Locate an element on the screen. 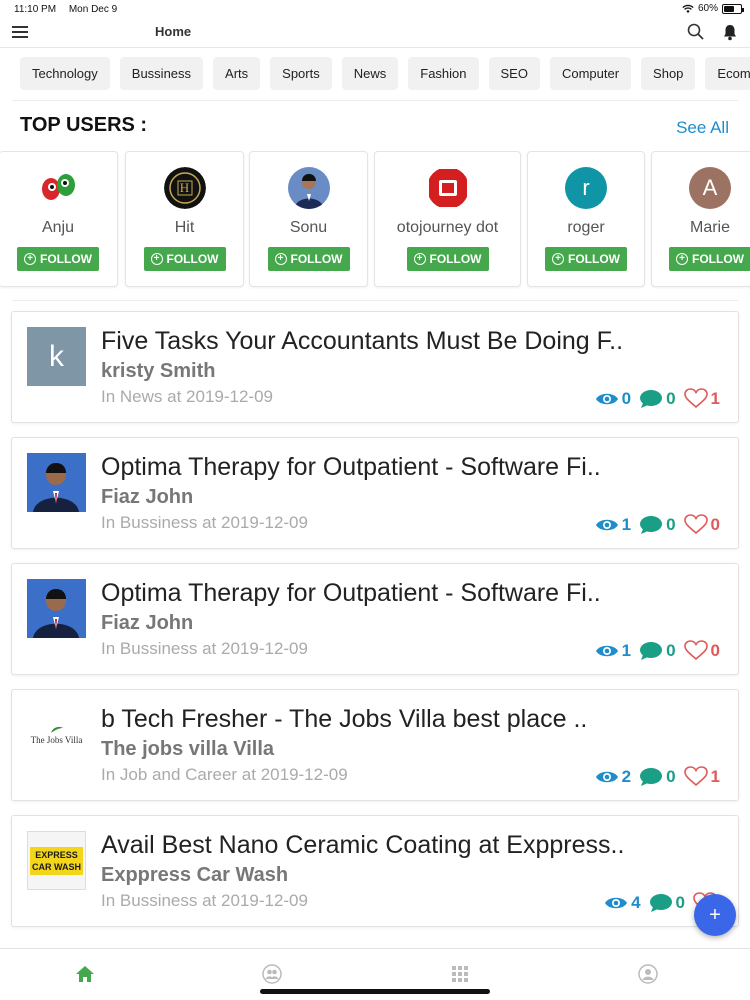 Image resolution: width=750 pixels, height=1000 pixels. user-name: Sonu is located at coordinates (308, 227).